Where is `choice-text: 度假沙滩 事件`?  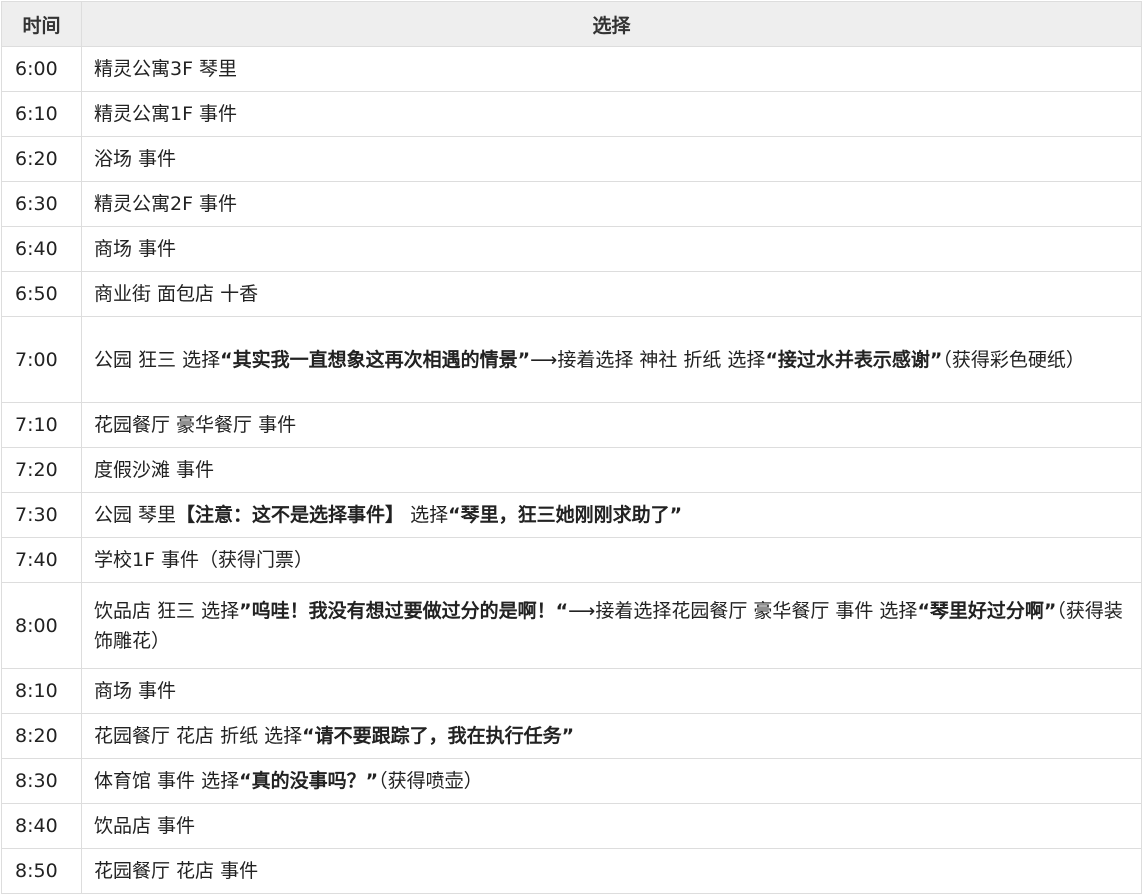
choice-text: 度假沙滩 事件 is located at coordinates (154, 470).